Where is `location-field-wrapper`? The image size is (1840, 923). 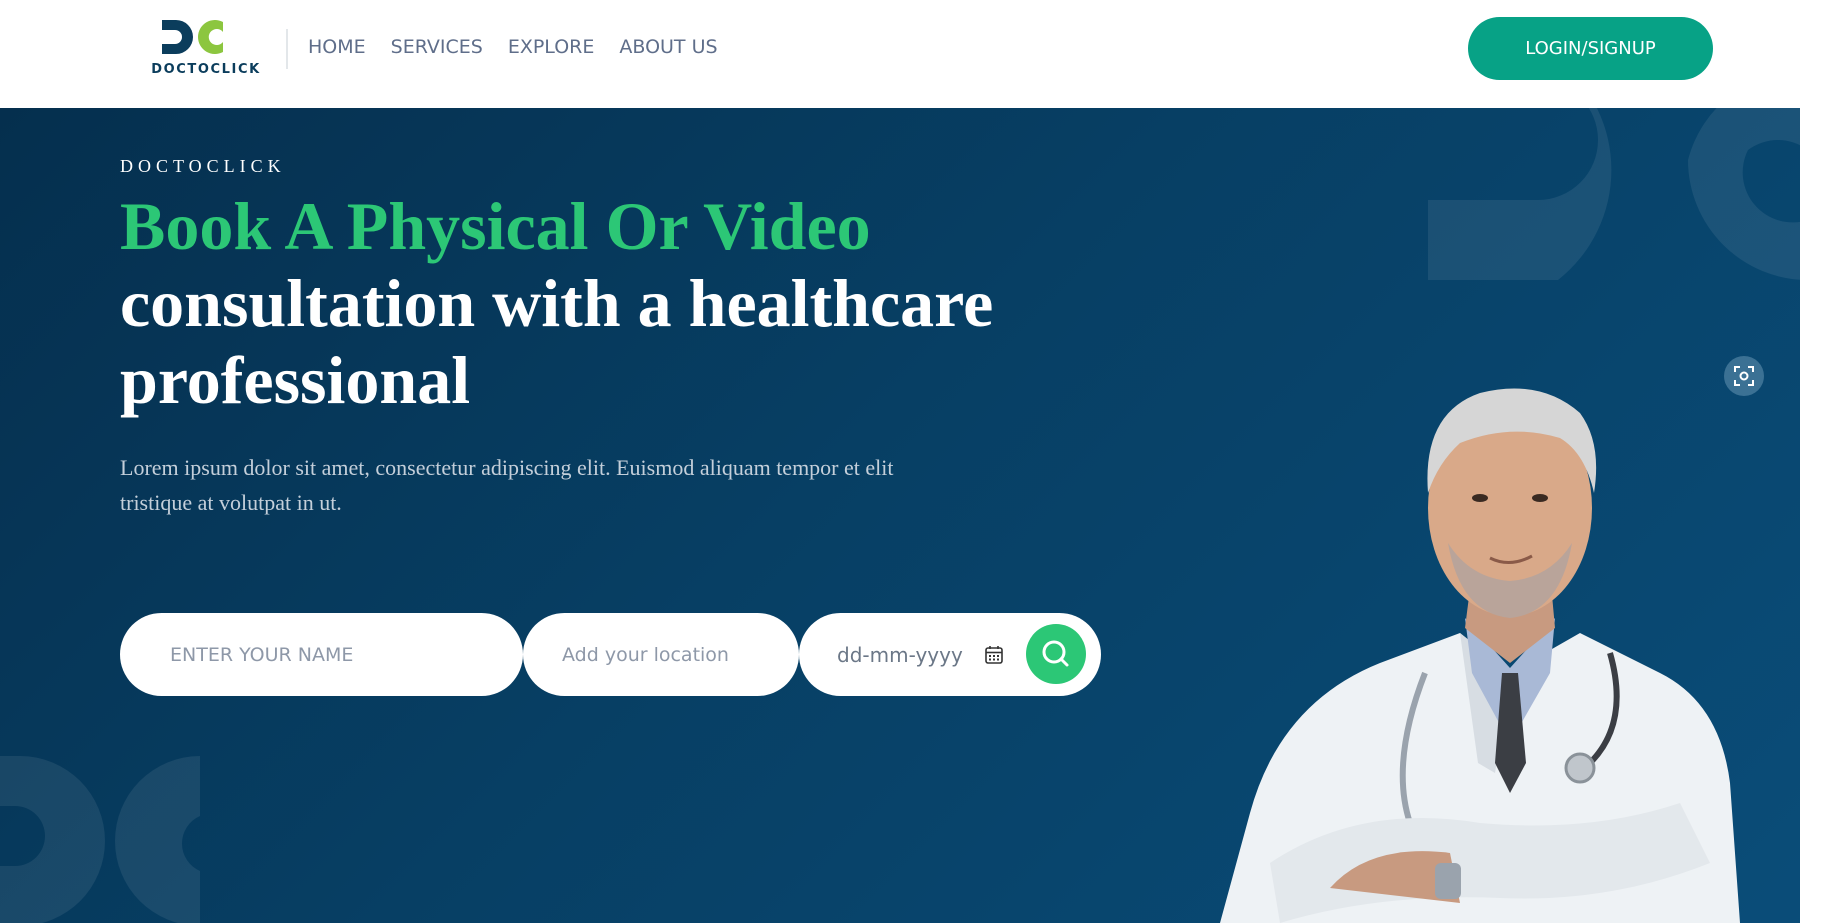
location-field-wrapper is located at coordinates (661, 654).